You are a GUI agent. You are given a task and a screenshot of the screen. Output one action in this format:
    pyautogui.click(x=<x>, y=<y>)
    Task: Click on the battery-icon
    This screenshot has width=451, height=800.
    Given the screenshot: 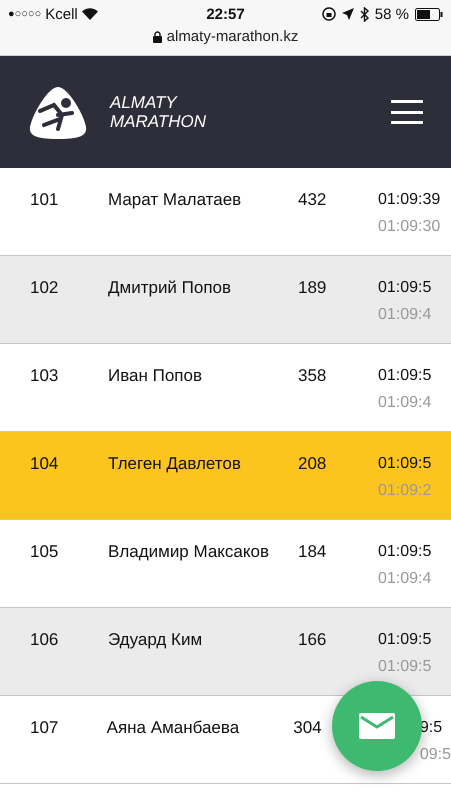 What is the action you would take?
    pyautogui.click(x=429, y=14)
    